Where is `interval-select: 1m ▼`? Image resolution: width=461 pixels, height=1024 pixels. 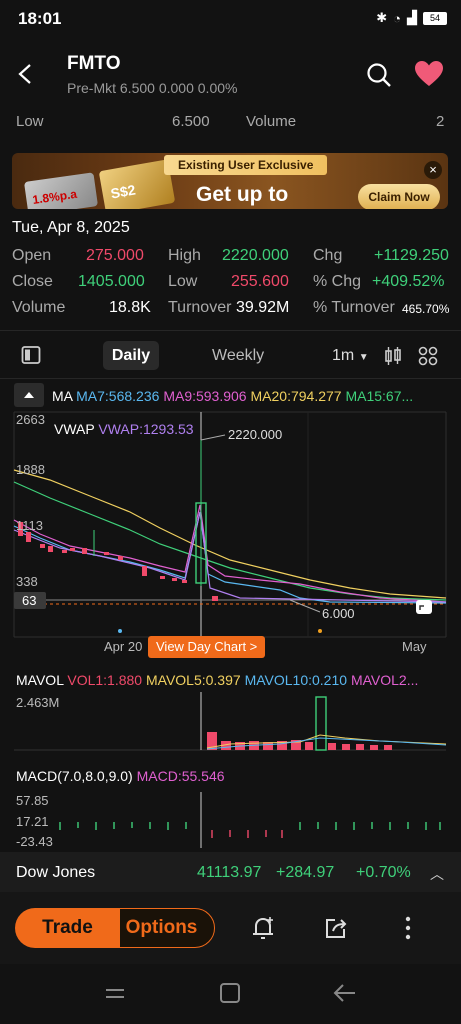
interval-select: 1m ▼ is located at coordinates (350, 356).